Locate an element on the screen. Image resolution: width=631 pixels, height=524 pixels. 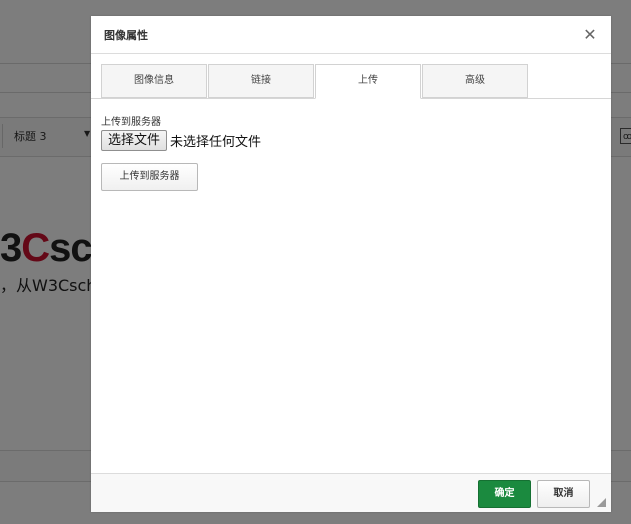
tab-link: 链接 is located at coordinates (261, 81).